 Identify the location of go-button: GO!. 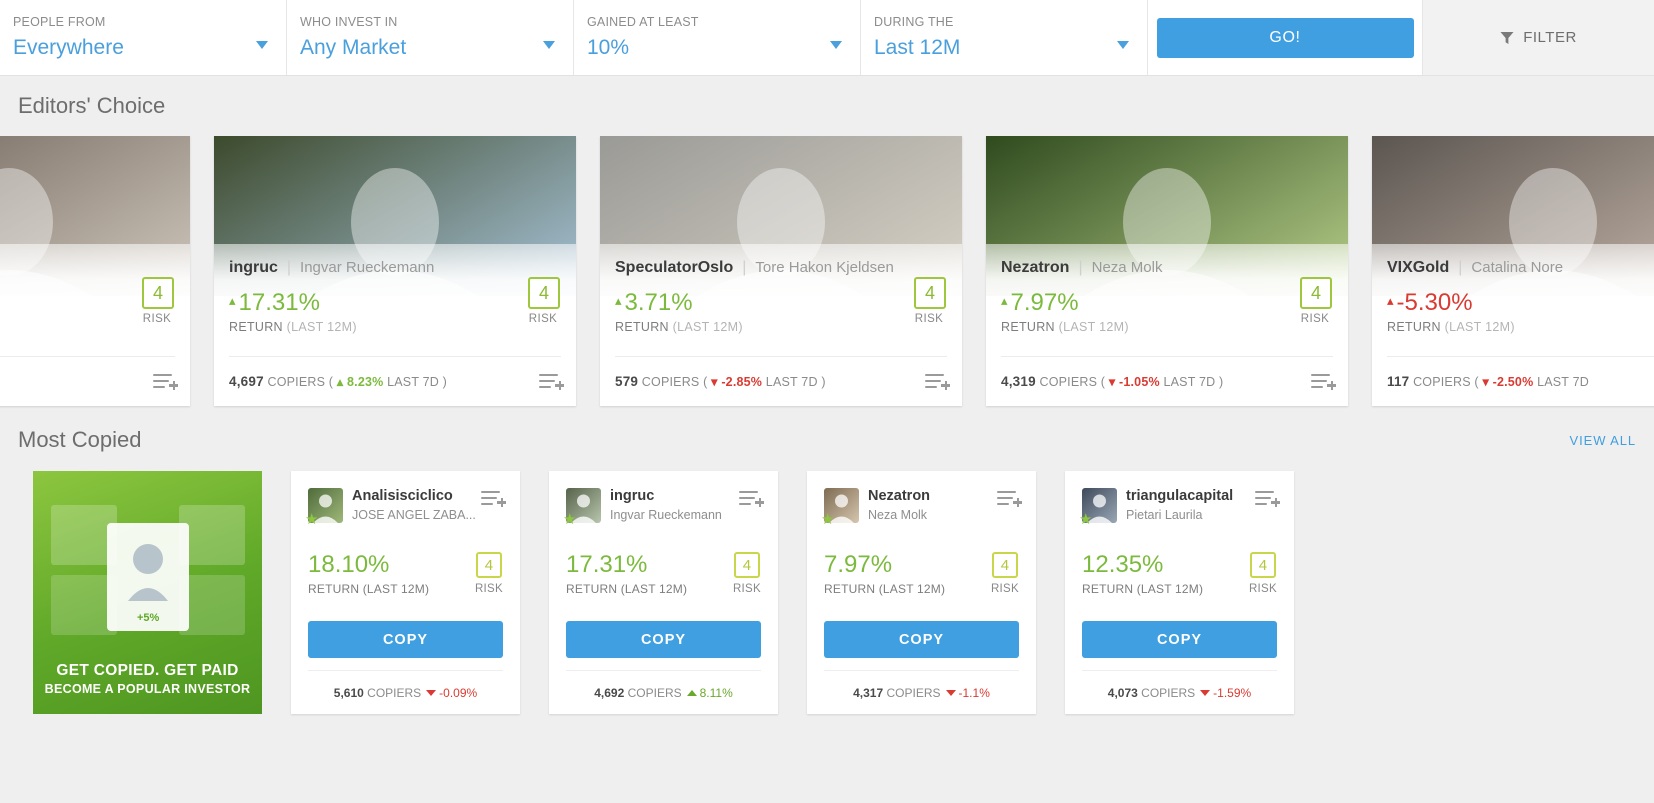
(1285, 37).